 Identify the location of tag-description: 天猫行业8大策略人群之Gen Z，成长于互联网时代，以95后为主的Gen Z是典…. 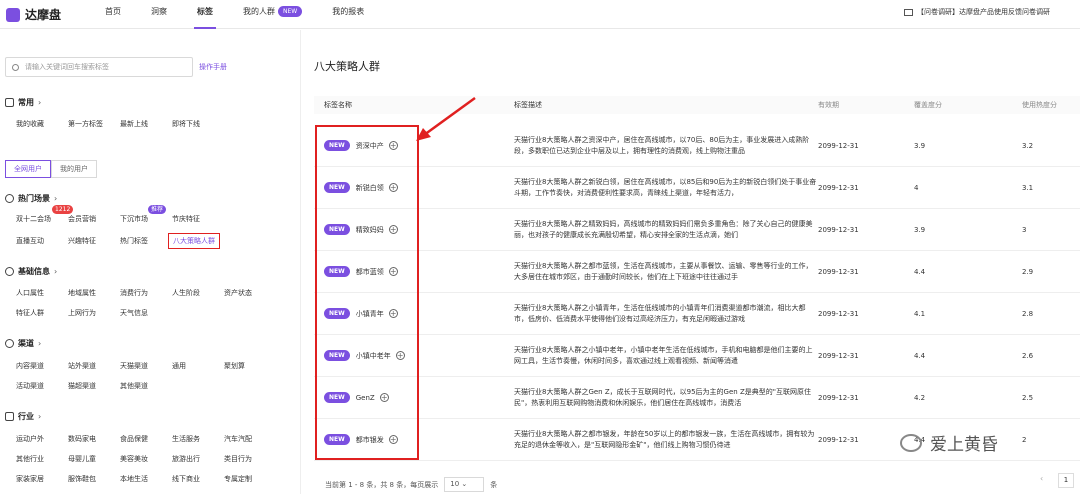
(662, 397).